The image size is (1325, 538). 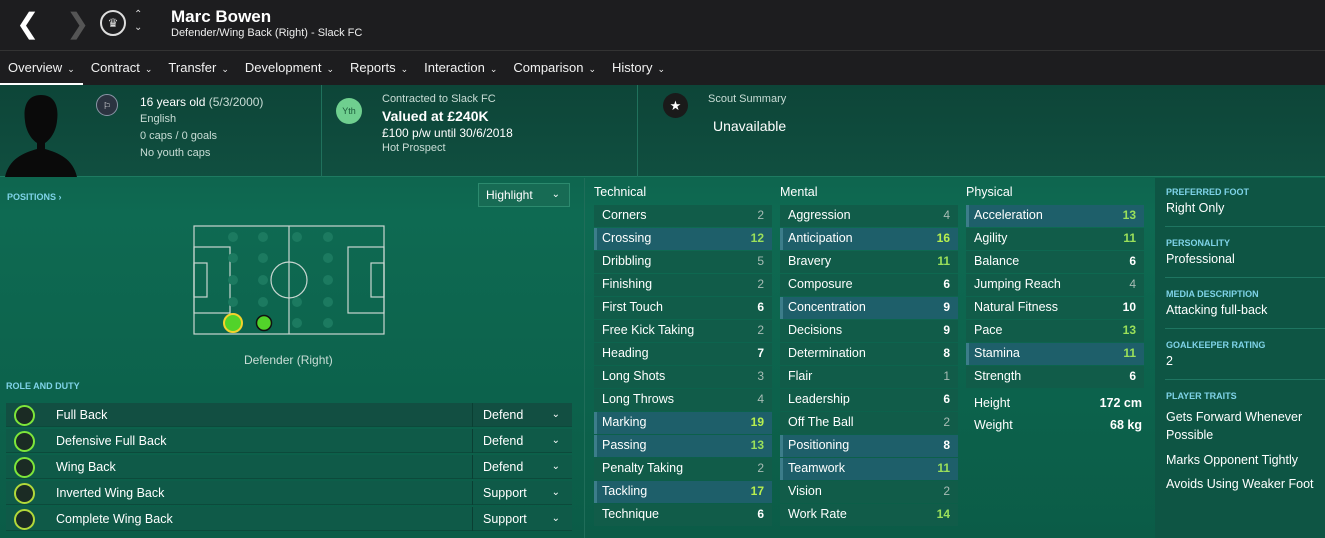 What do you see at coordinates (816, 468) in the screenshot?
I see `attribute-name: Teamwork` at bounding box center [816, 468].